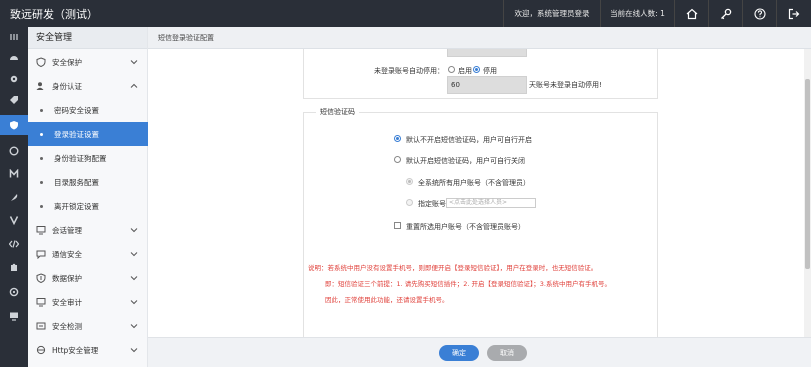 The width and height of the screenshot is (811, 367). I want to click on module-rail, so click(14, 197).